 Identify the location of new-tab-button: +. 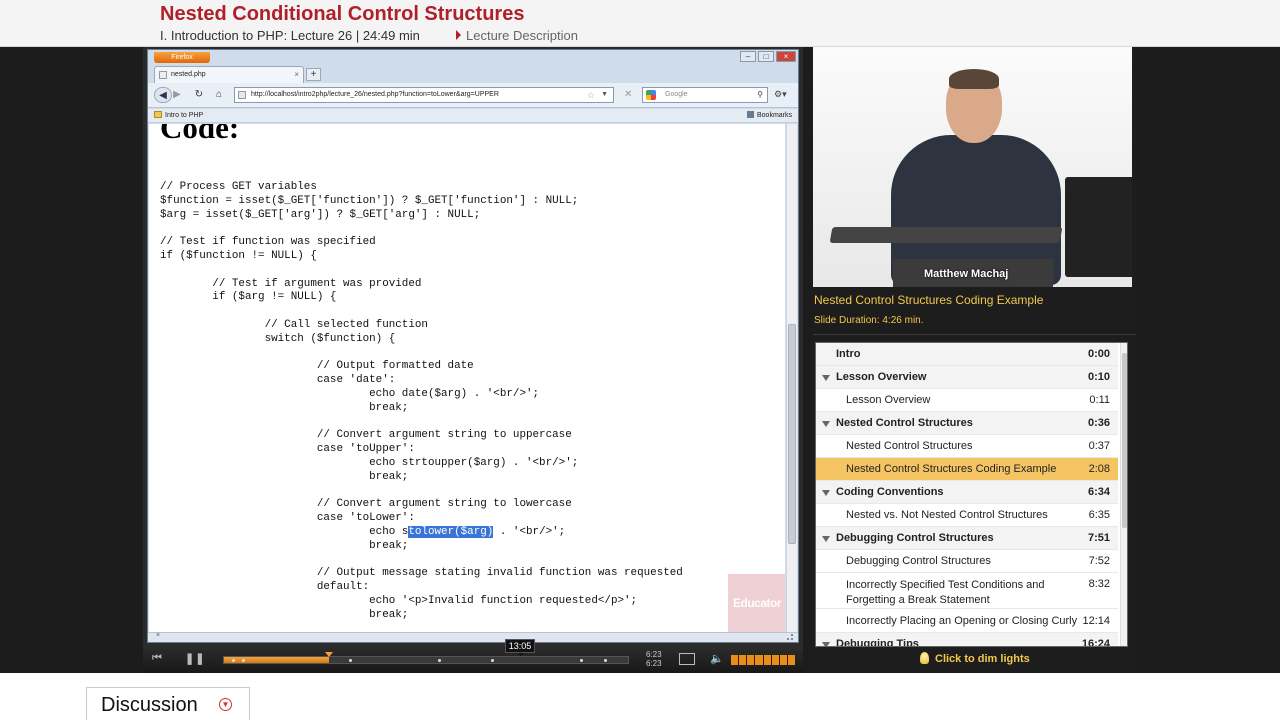
(313, 74).